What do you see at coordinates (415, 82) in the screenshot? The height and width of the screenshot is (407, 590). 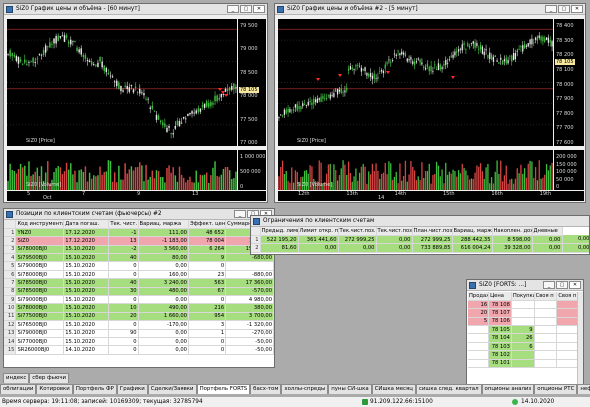 I see `chart2-price-panel` at bounding box center [415, 82].